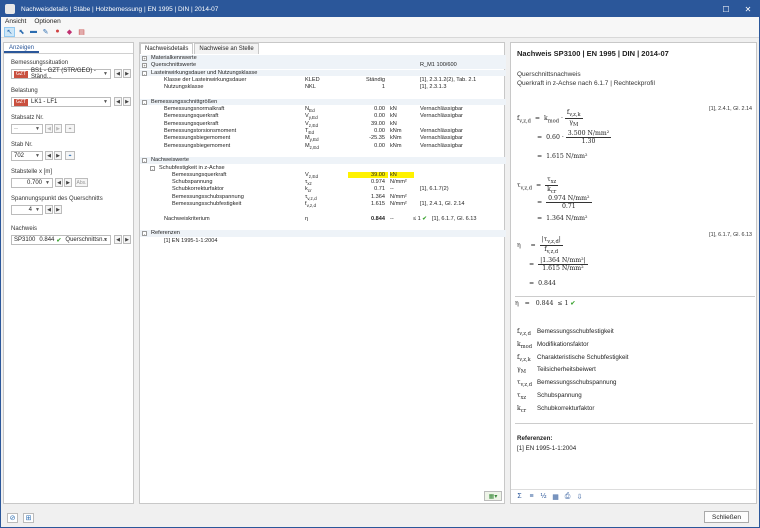  I want to click on section-header: - Referenzen, so click(323, 233).